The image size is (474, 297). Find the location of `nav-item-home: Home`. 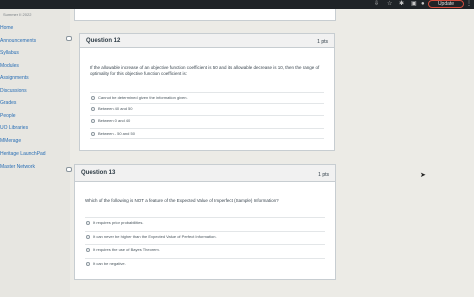

nav-item-home: Home is located at coordinates (6, 28).